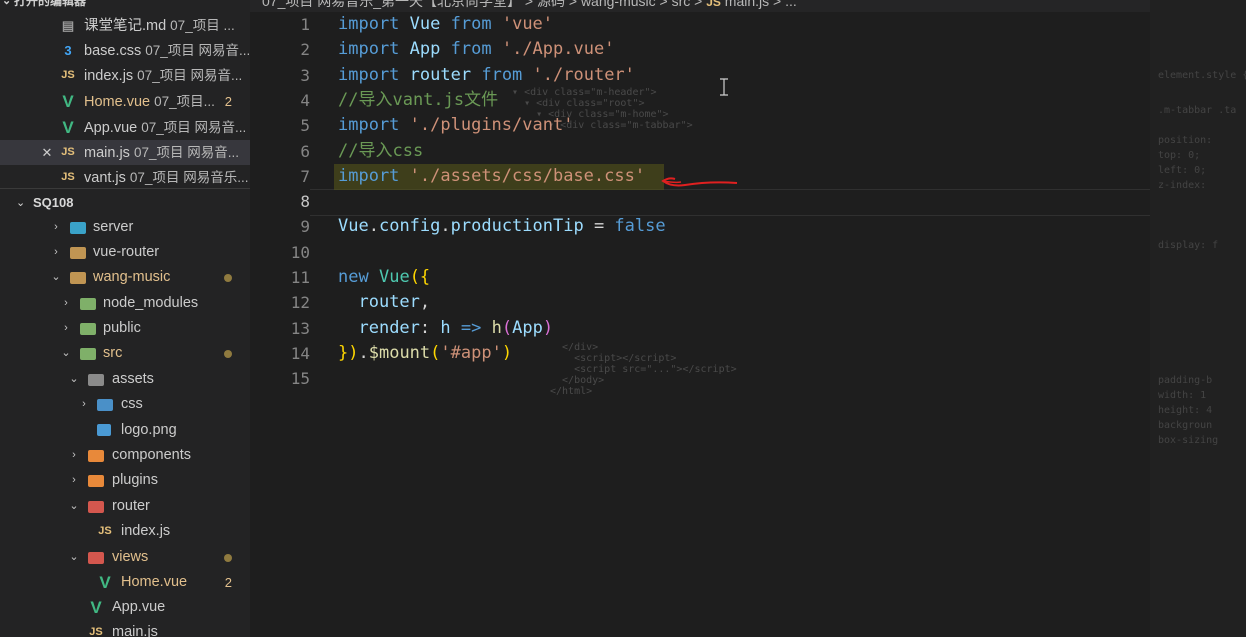  Describe the element at coordinates (125, 277) in the screenshot. I see `tree-folder-wang-music: ⌄ wang-music` at that location.